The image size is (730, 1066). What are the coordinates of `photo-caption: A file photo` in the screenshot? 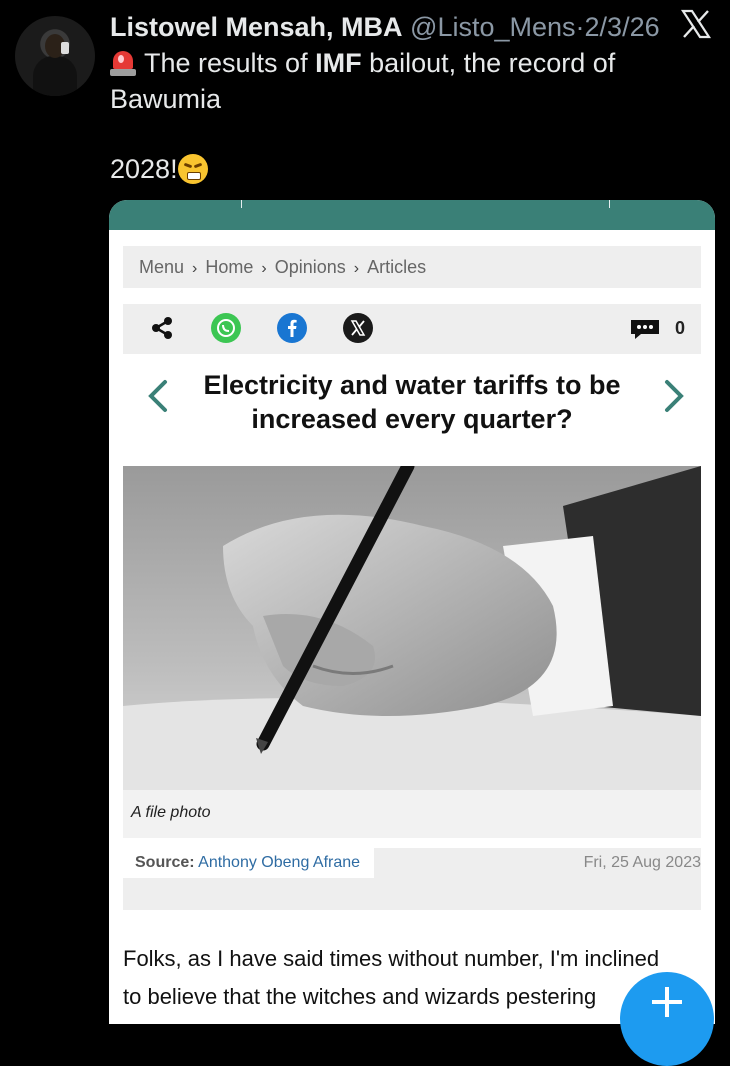 It's located at (171, 812).